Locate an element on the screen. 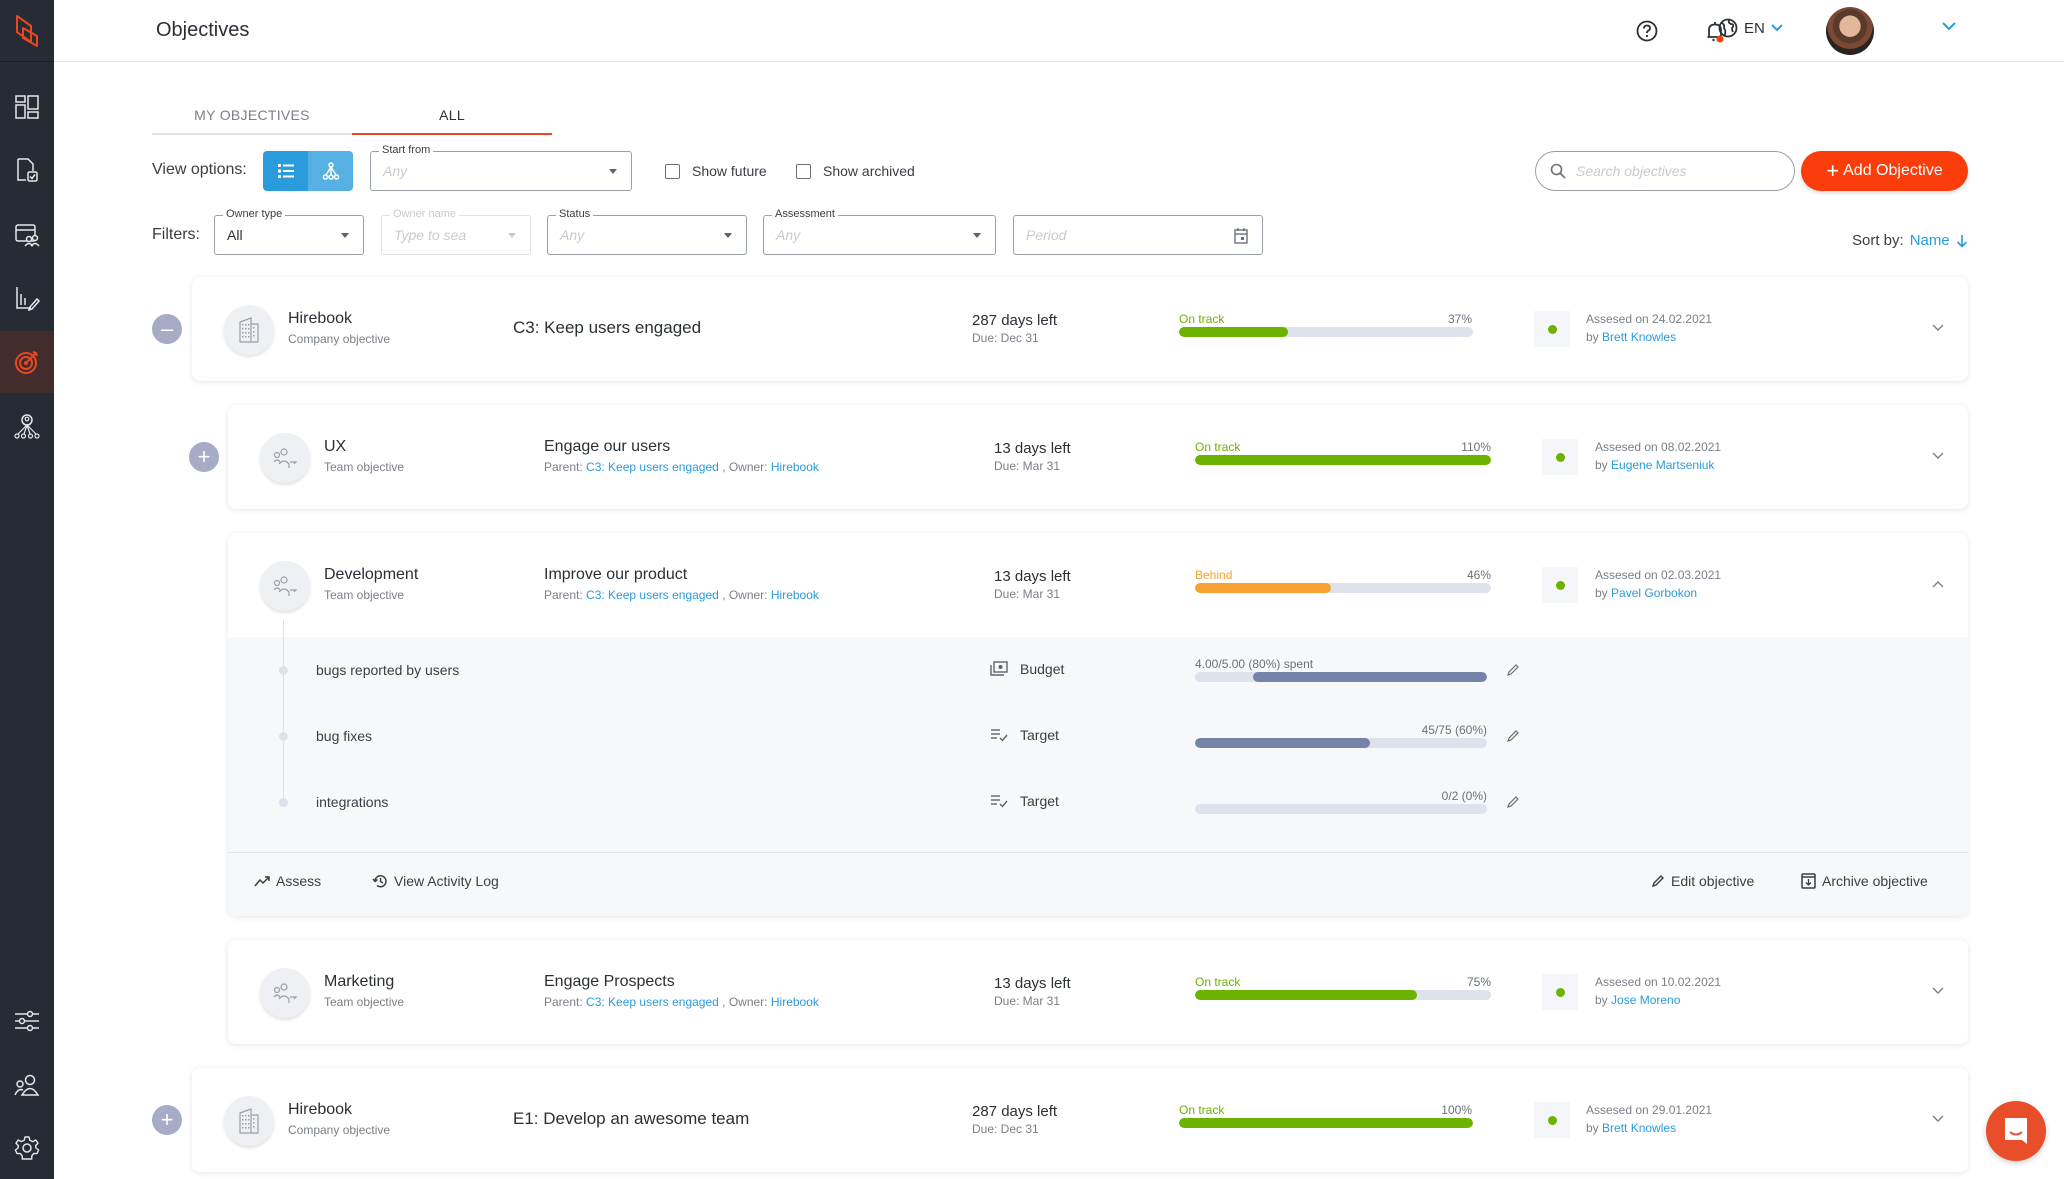 The image size is (2064, 1179). assessed-date: Assesed on 08.02.2021 is located at coordinates (1658, 447).